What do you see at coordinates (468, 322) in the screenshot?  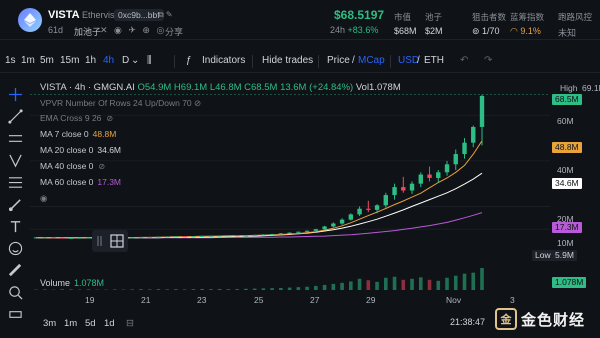 I see `clock: 21:38:47` at bounding box center [468, 322].